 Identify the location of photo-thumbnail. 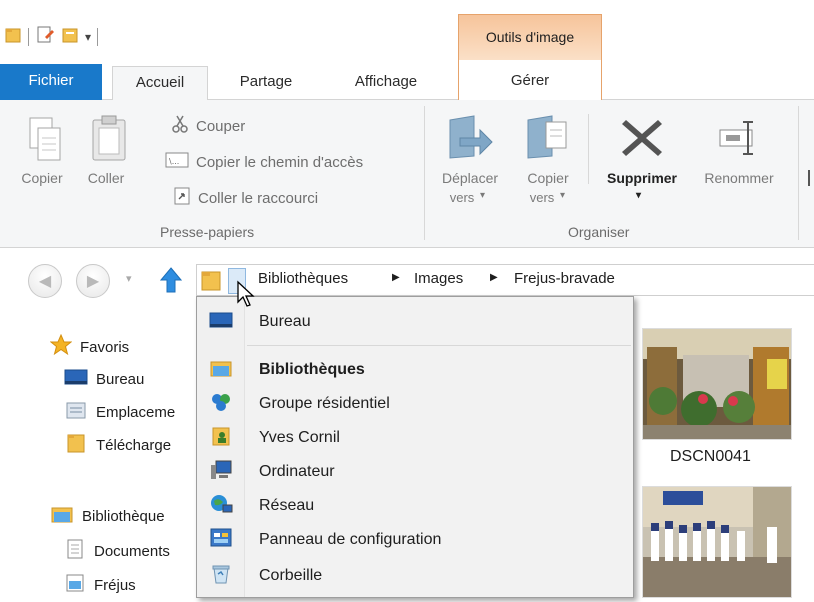
(717, 384).